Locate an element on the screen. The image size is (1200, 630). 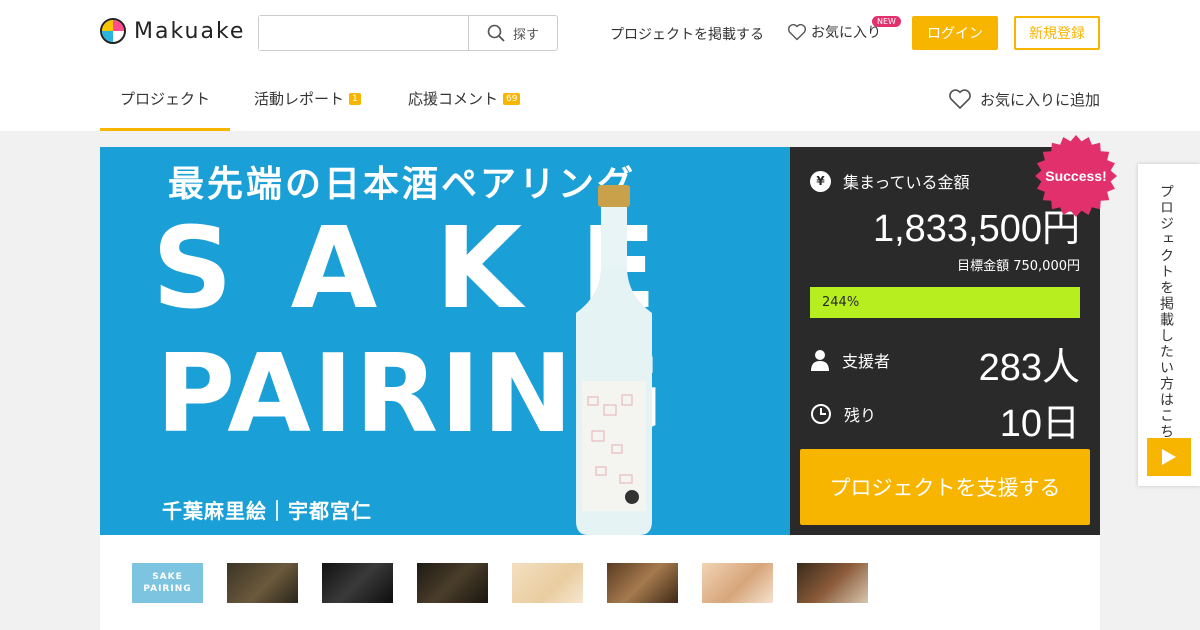
search-icon is located at coordinates (496, 33).